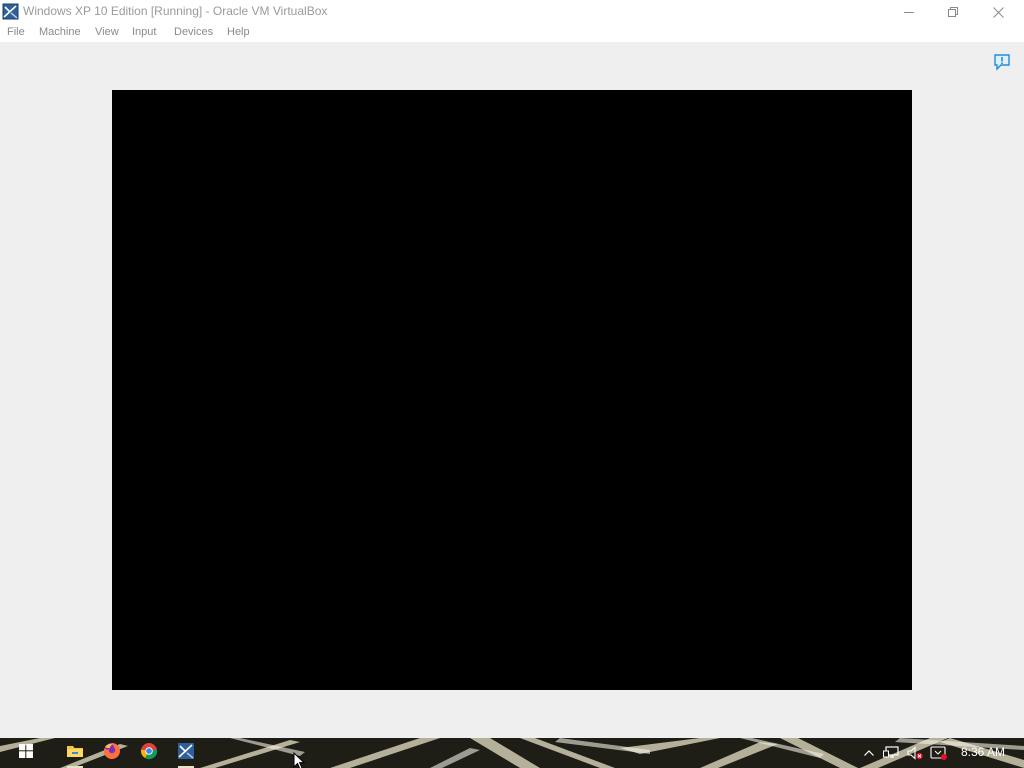  I want to click on firefox-icon, so click(112, 753).